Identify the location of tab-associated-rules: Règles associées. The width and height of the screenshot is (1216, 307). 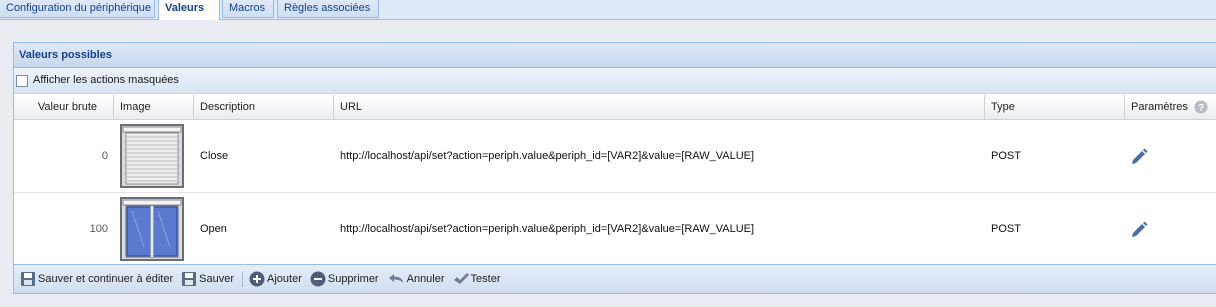
(328, 9).